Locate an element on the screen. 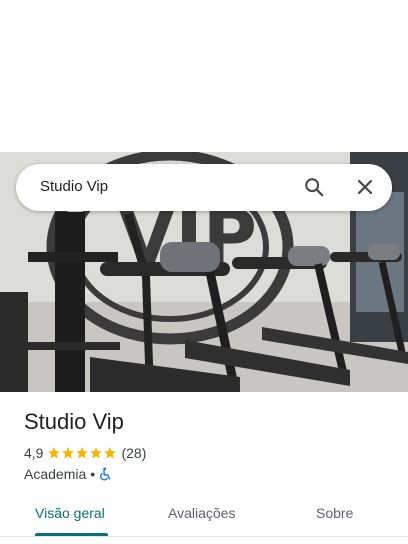  review-count: (28) is located at coordinates (133, 453).